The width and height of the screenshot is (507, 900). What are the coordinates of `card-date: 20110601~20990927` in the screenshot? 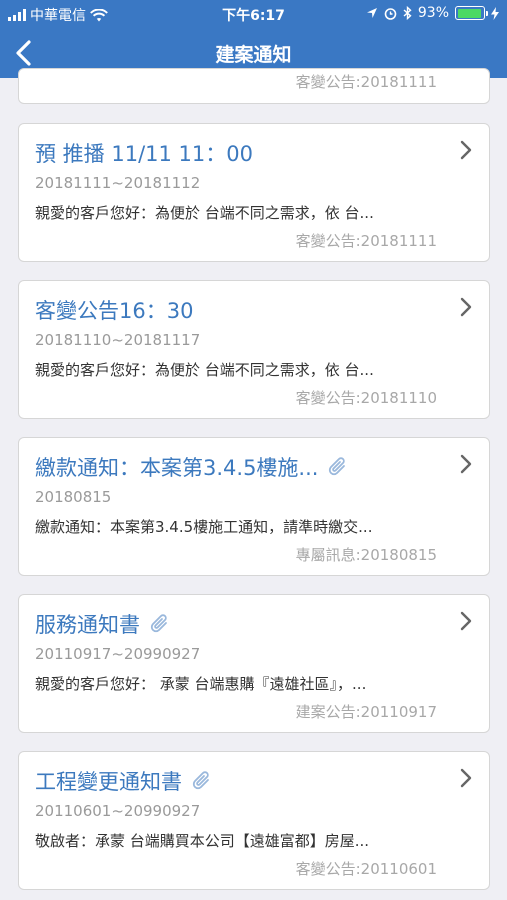 It's located at (118, 811).